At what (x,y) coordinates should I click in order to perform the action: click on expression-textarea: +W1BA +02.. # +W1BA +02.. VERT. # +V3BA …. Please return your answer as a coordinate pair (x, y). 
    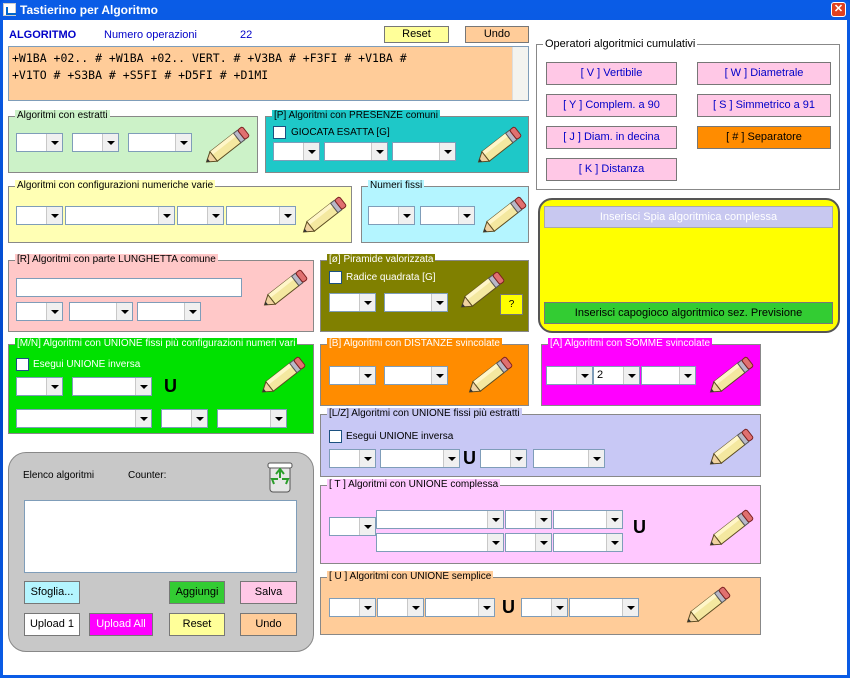
    Looking at the image, I should click on (268, 73).